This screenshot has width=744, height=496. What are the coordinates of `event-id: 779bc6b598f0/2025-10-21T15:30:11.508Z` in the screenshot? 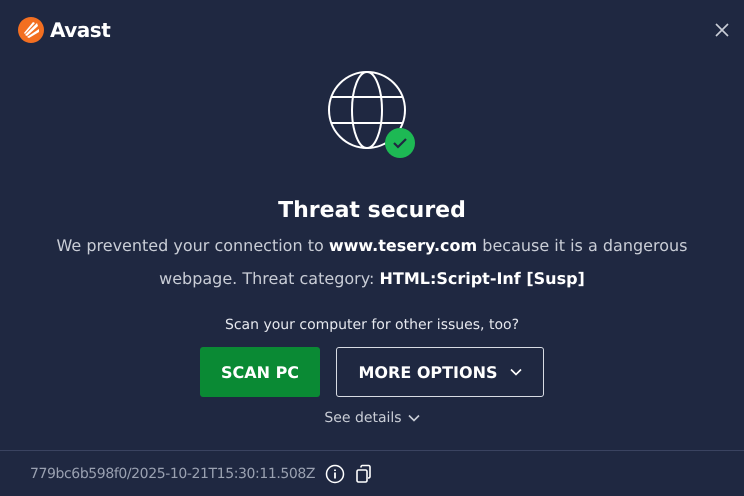 It's located at (173, 474).